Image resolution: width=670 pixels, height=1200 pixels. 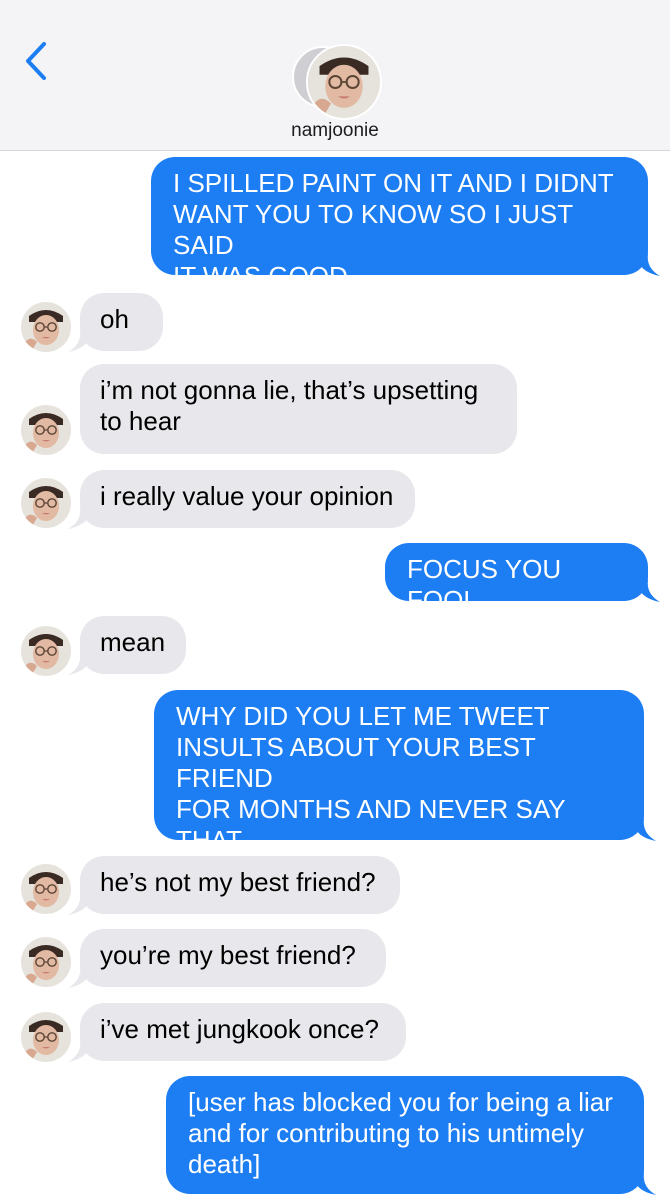 What do you see at coordinates (335, 131) in the screenshot?
I see `contact-name: namjoonie` at bounding box center [335, 131].